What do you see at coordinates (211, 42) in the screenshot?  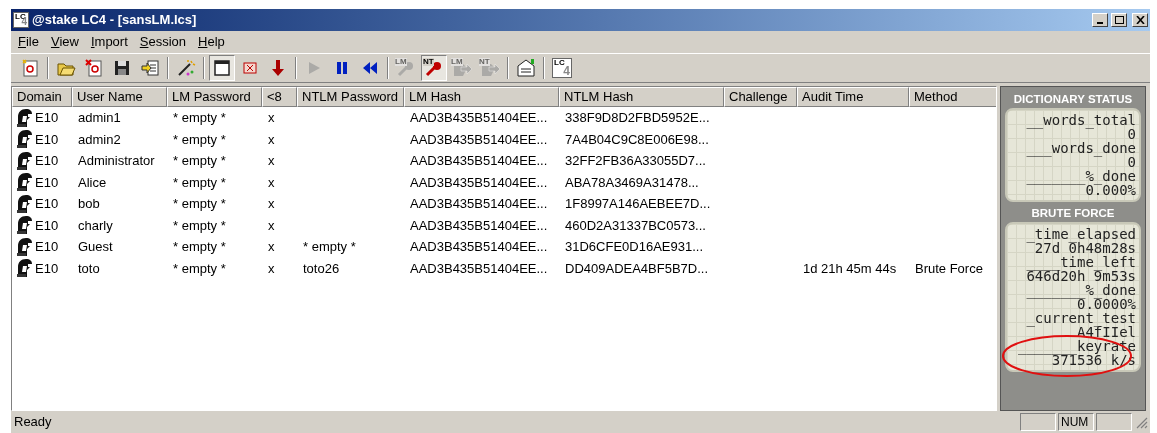 I see `menu-item: Help` at bounding box center [211, 42].